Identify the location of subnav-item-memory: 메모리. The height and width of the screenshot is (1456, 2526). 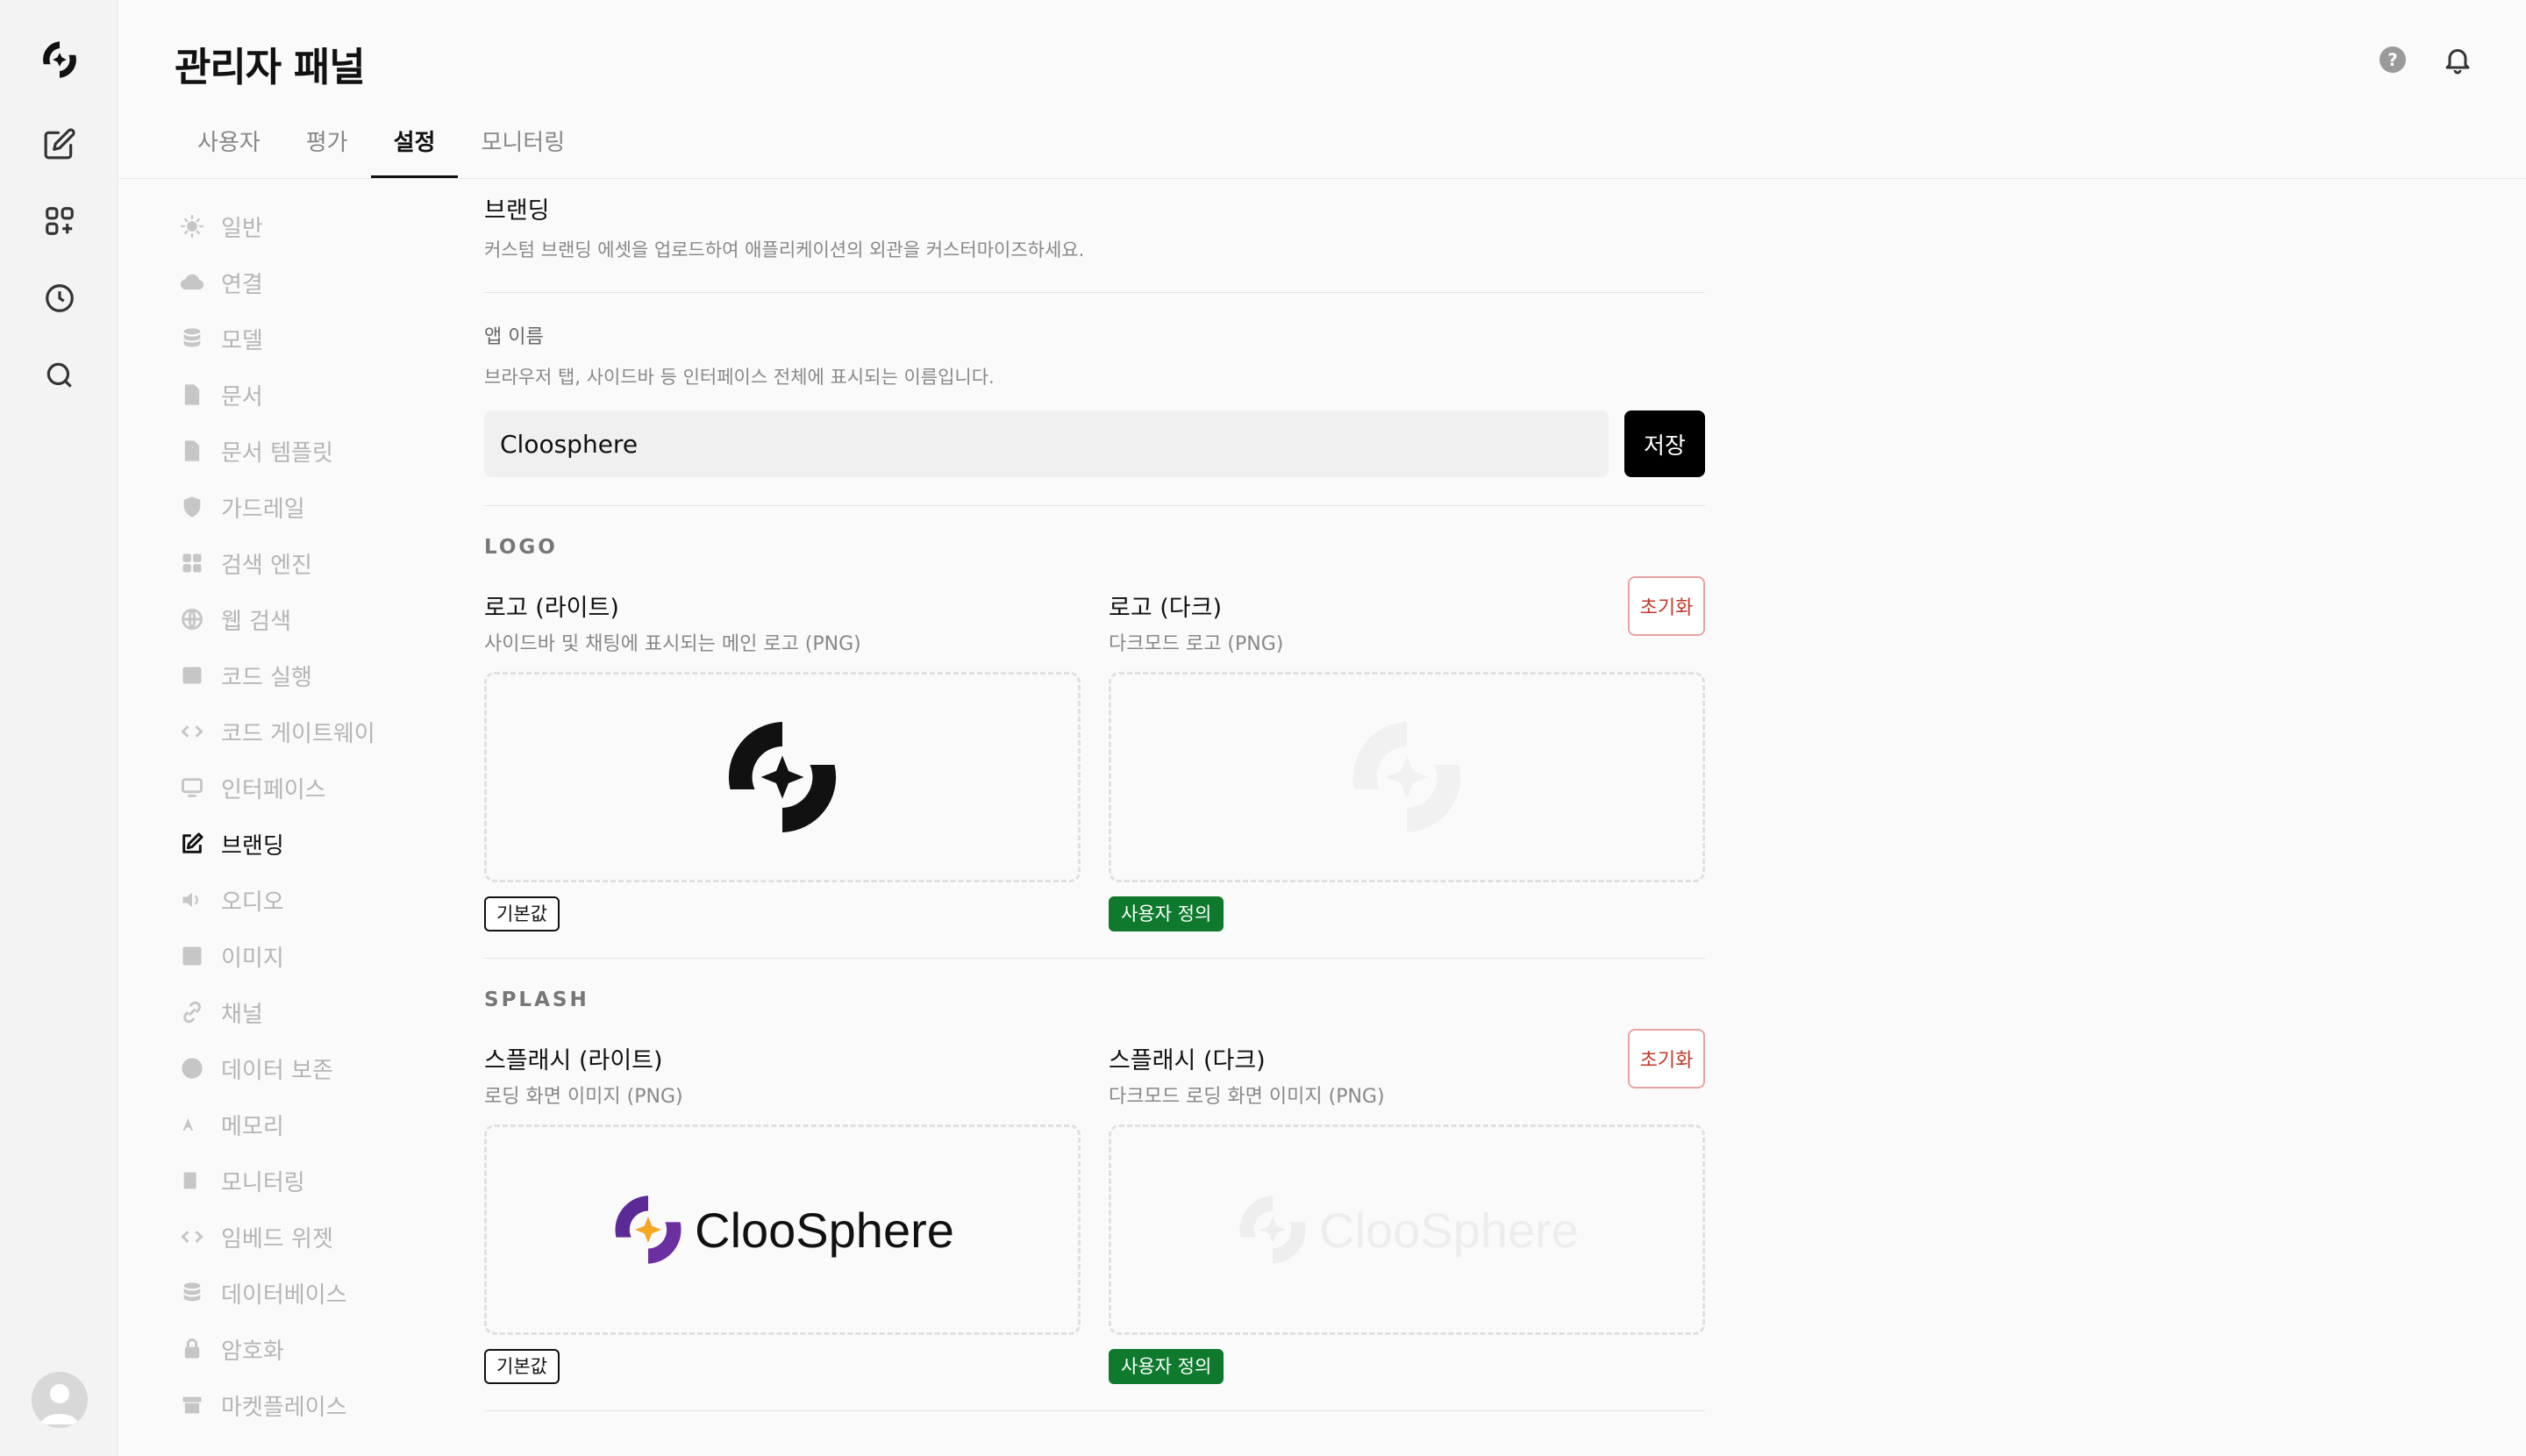
(316, 1124).